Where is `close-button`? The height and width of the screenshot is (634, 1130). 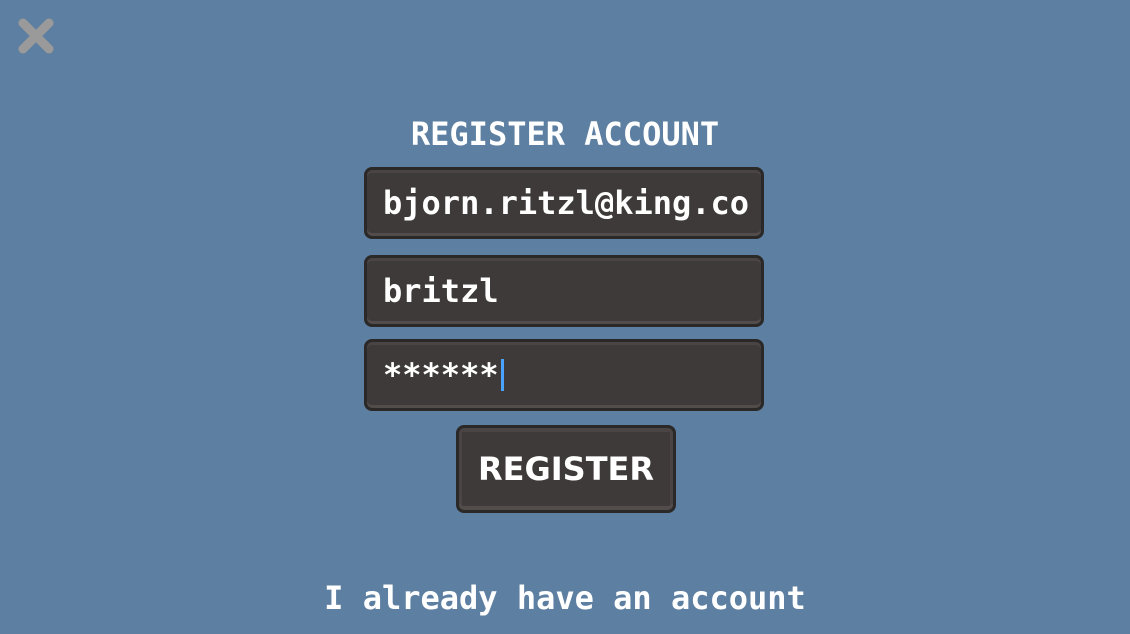 close-button is located at coordinates (36, 36).